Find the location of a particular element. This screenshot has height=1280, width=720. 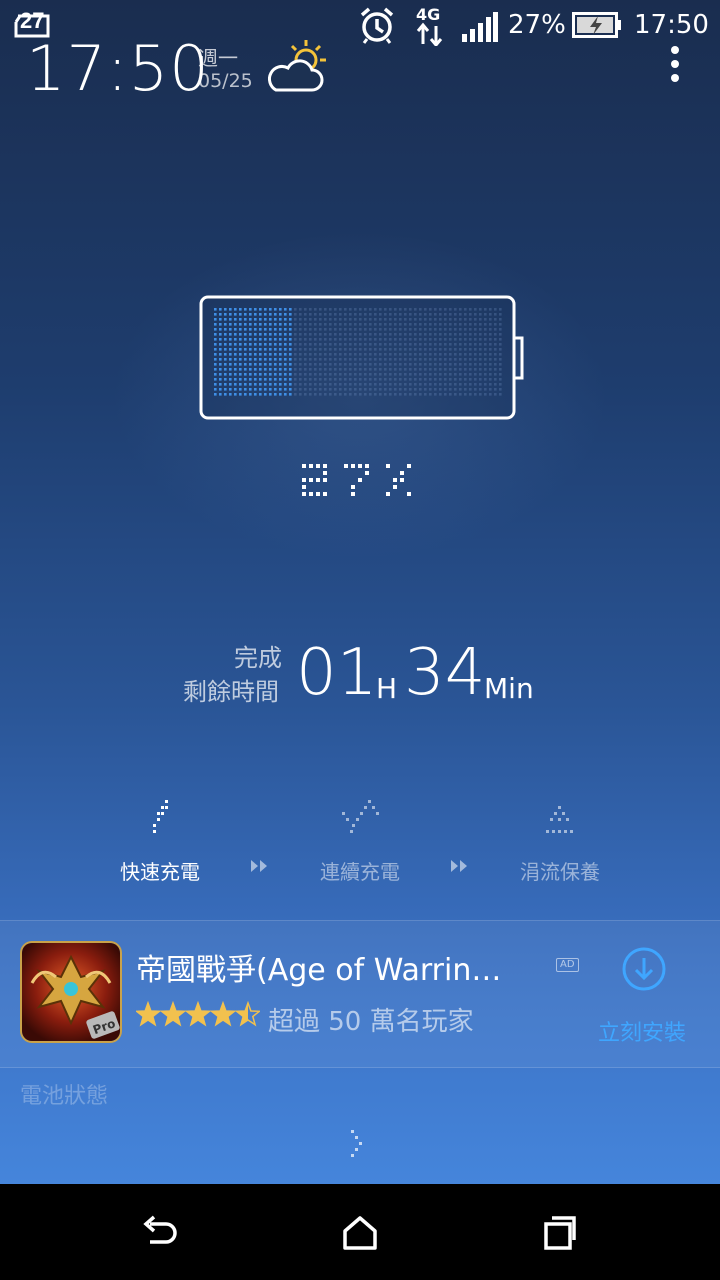

download-icon is located at coordinates (644, 969).